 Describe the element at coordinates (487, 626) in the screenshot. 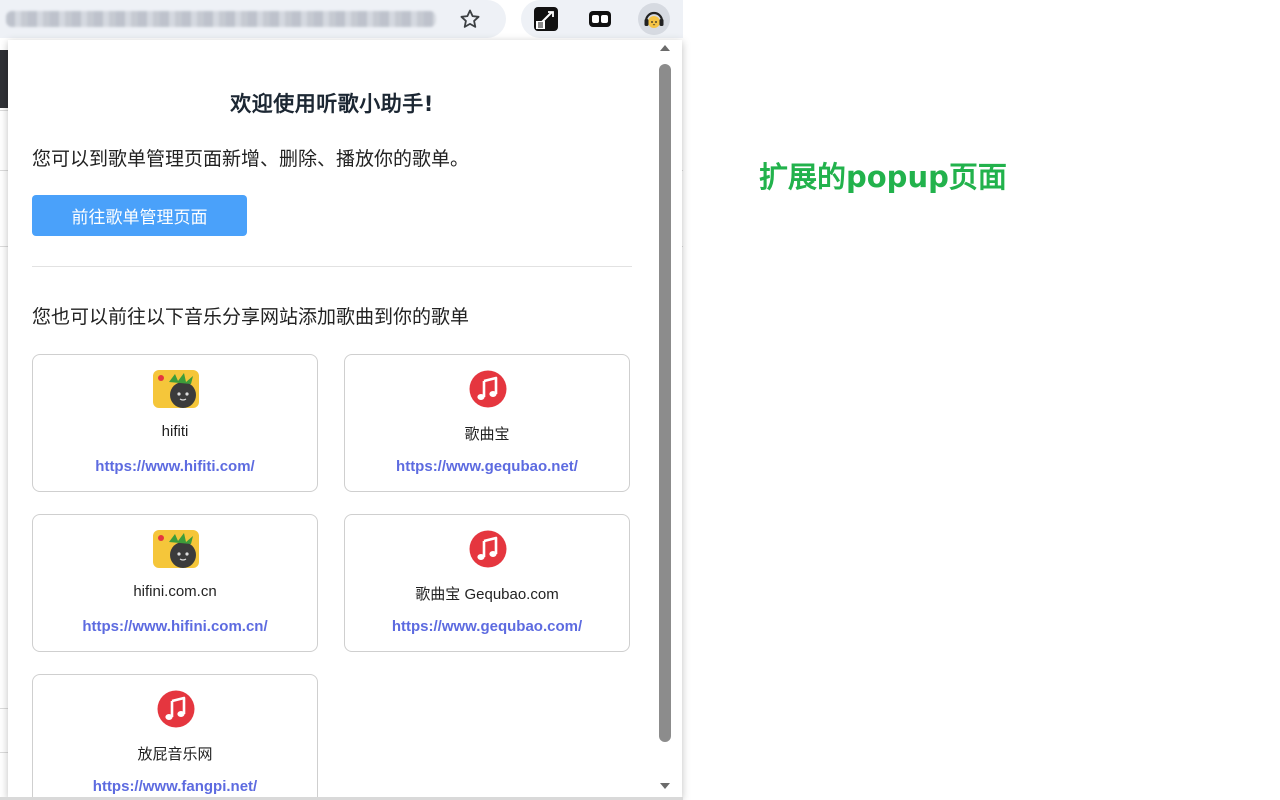

I see `site-link: https://www.gequbao.com/` at that location.